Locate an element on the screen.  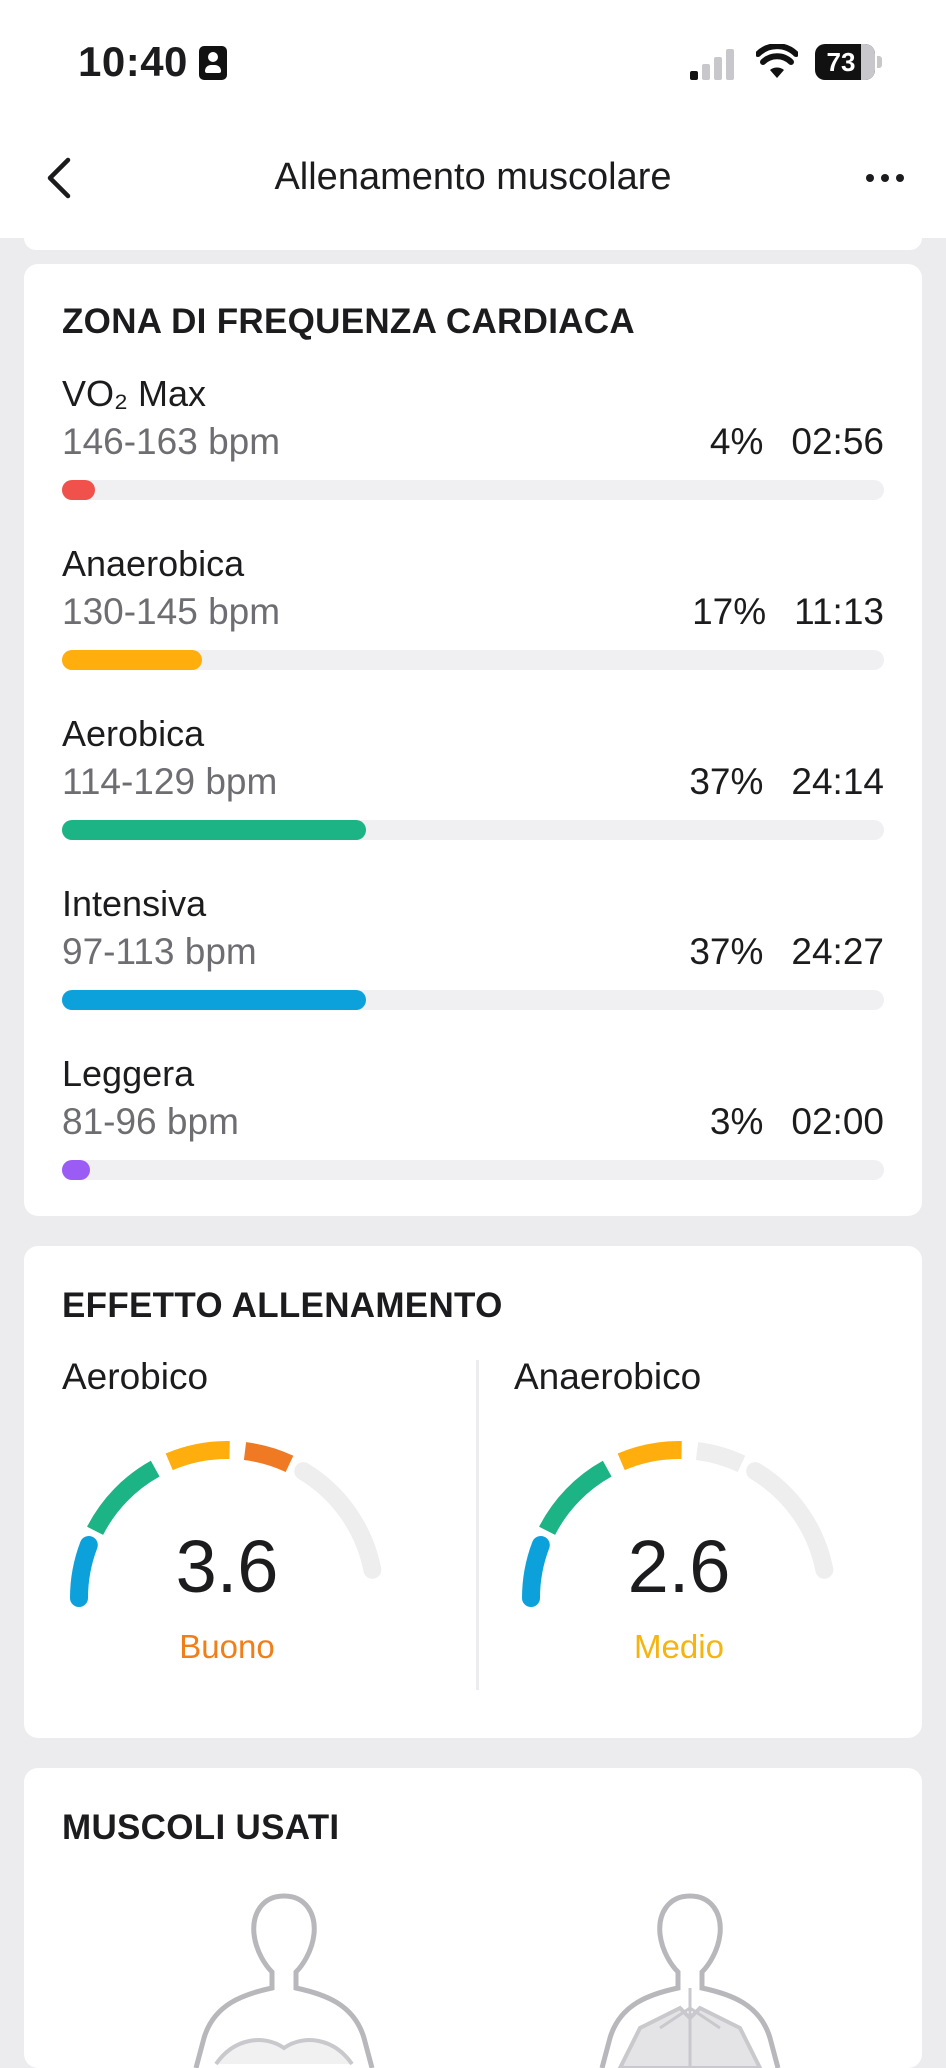
zone-stats: 3% 02:00 is located at coordinates (797, 1122).